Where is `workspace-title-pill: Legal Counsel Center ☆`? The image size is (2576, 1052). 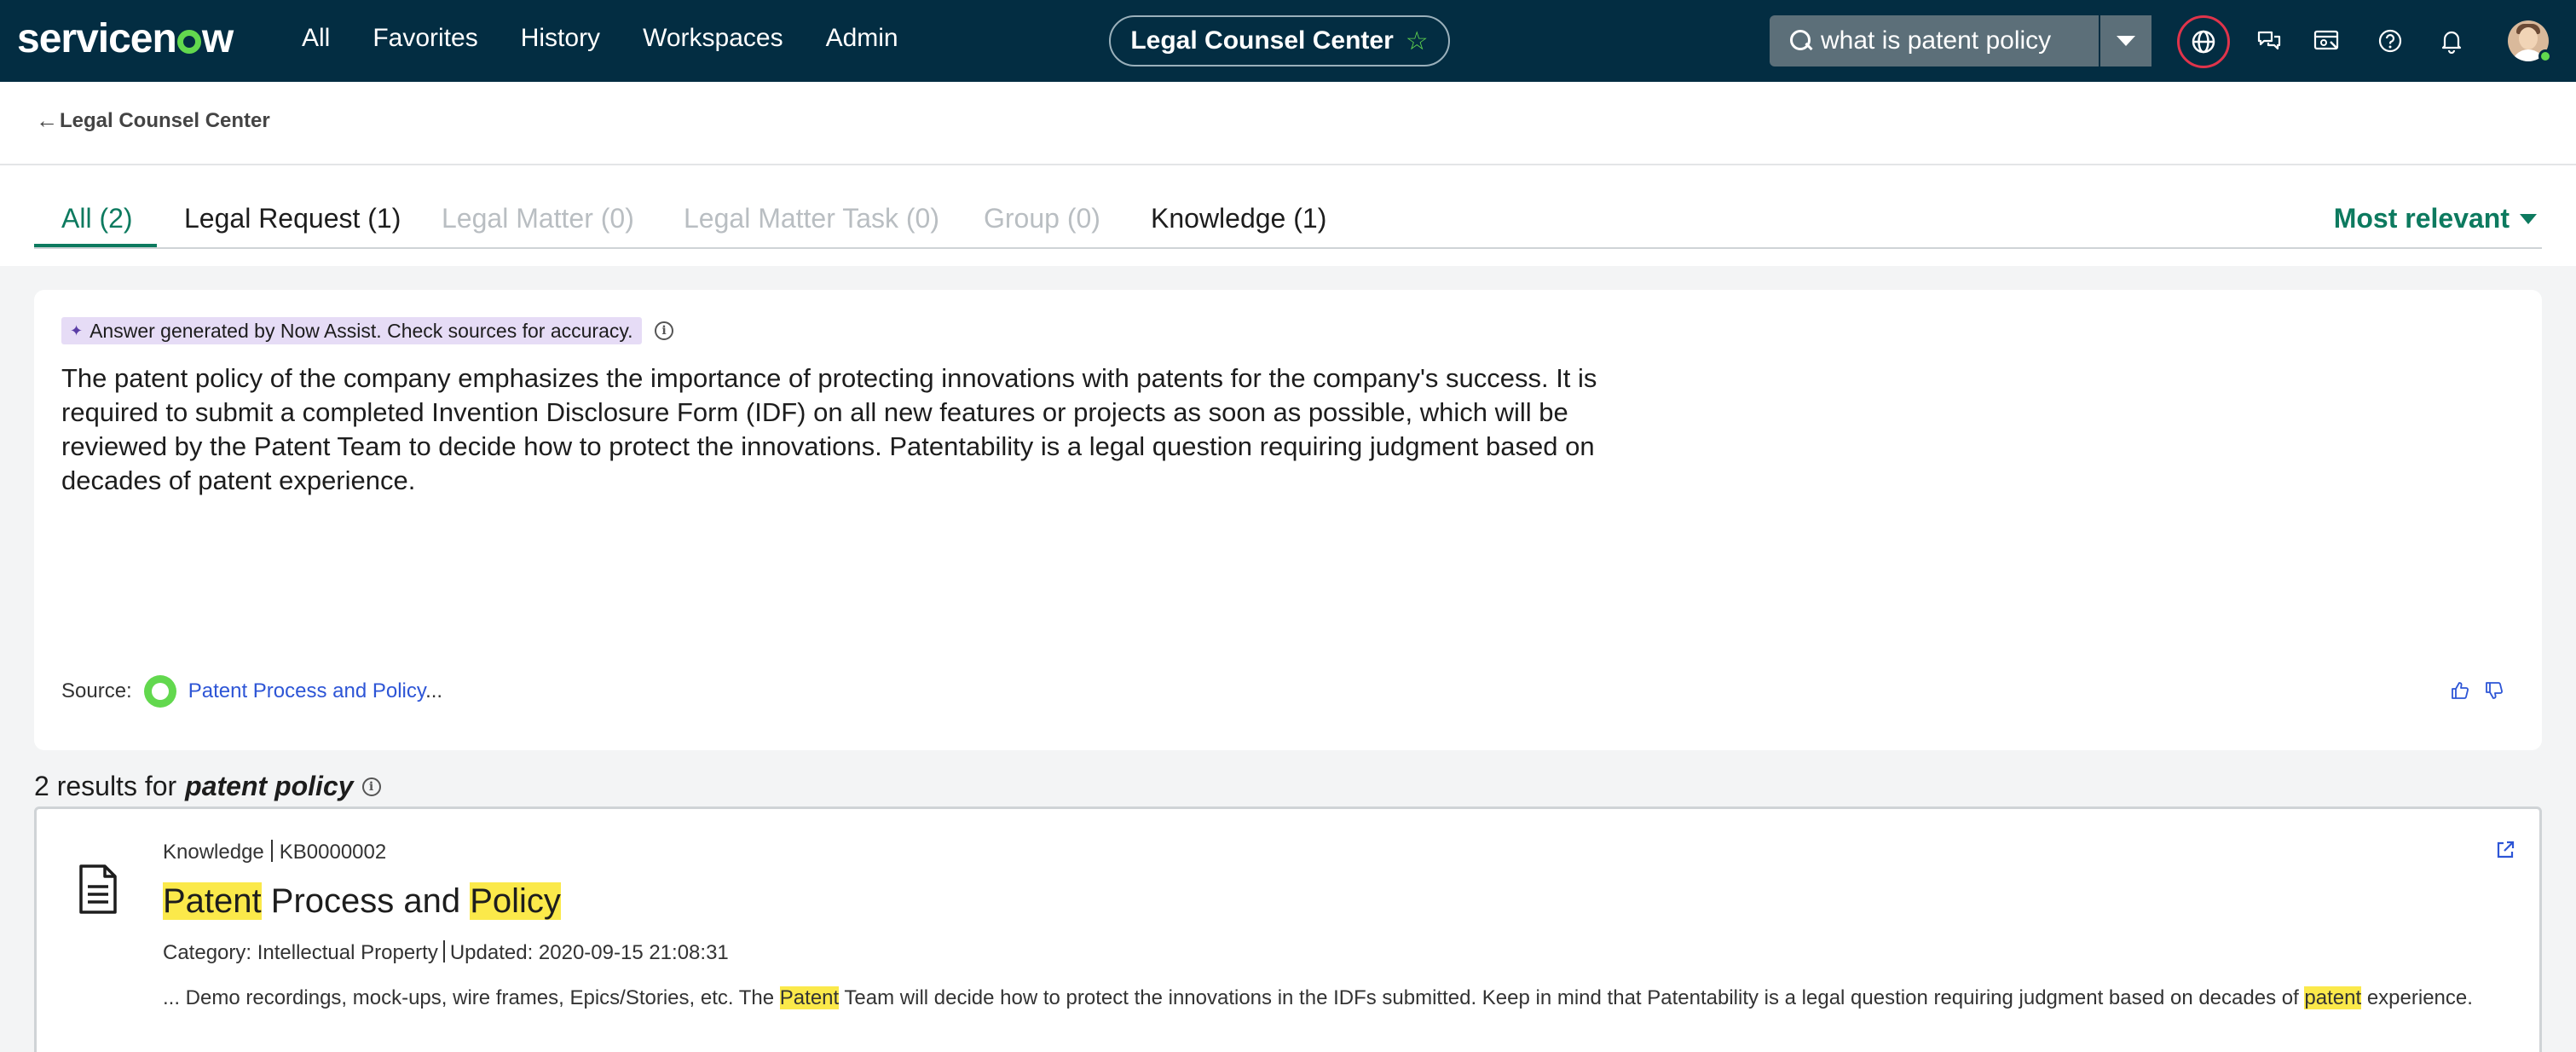 workspace-title-pill: Legal Counsel Center ☆ is located at coordinates (1279, 41).